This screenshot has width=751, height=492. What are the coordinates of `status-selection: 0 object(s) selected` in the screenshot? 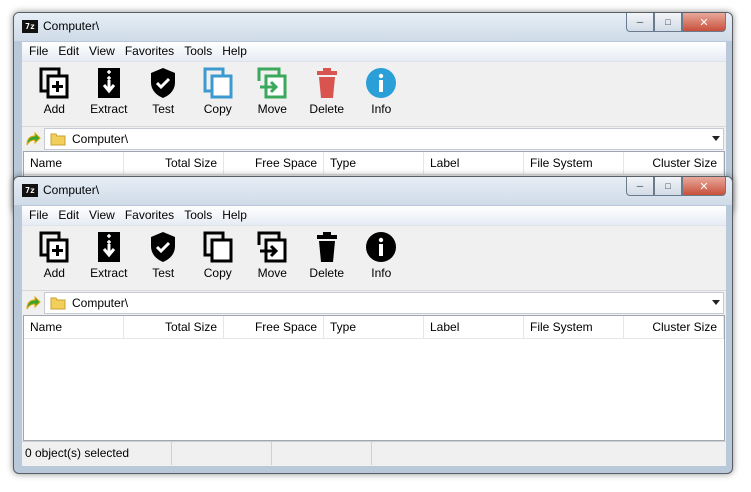 It's located at (97, 453).